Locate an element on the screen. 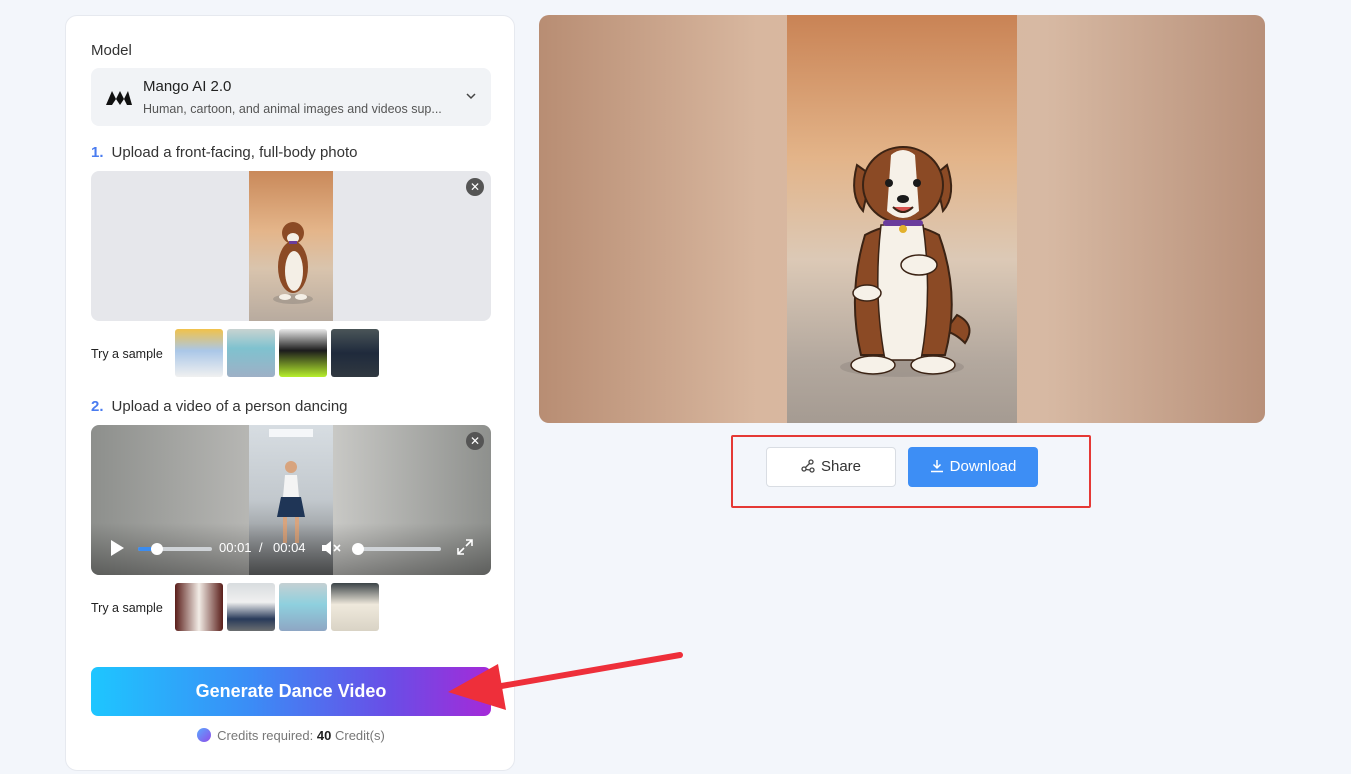  video-duration: 00:04 is located at coordinates (289, 547).